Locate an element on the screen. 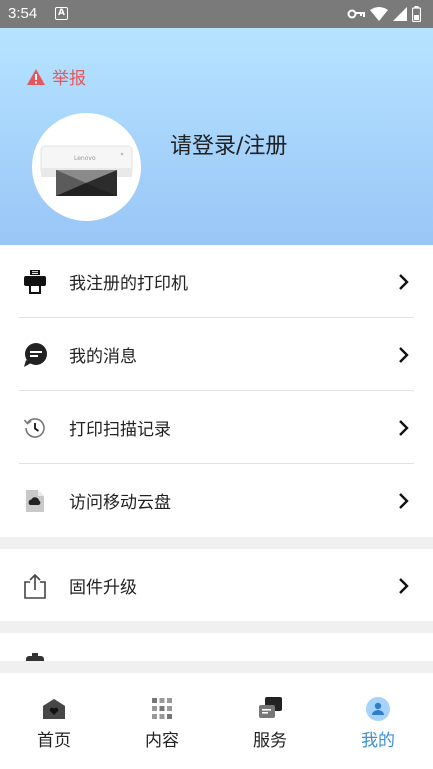 The width and height of the screenshot is (433, 769). menu-item-label: 打印扫描记录 is located at coordinates (120, 430).